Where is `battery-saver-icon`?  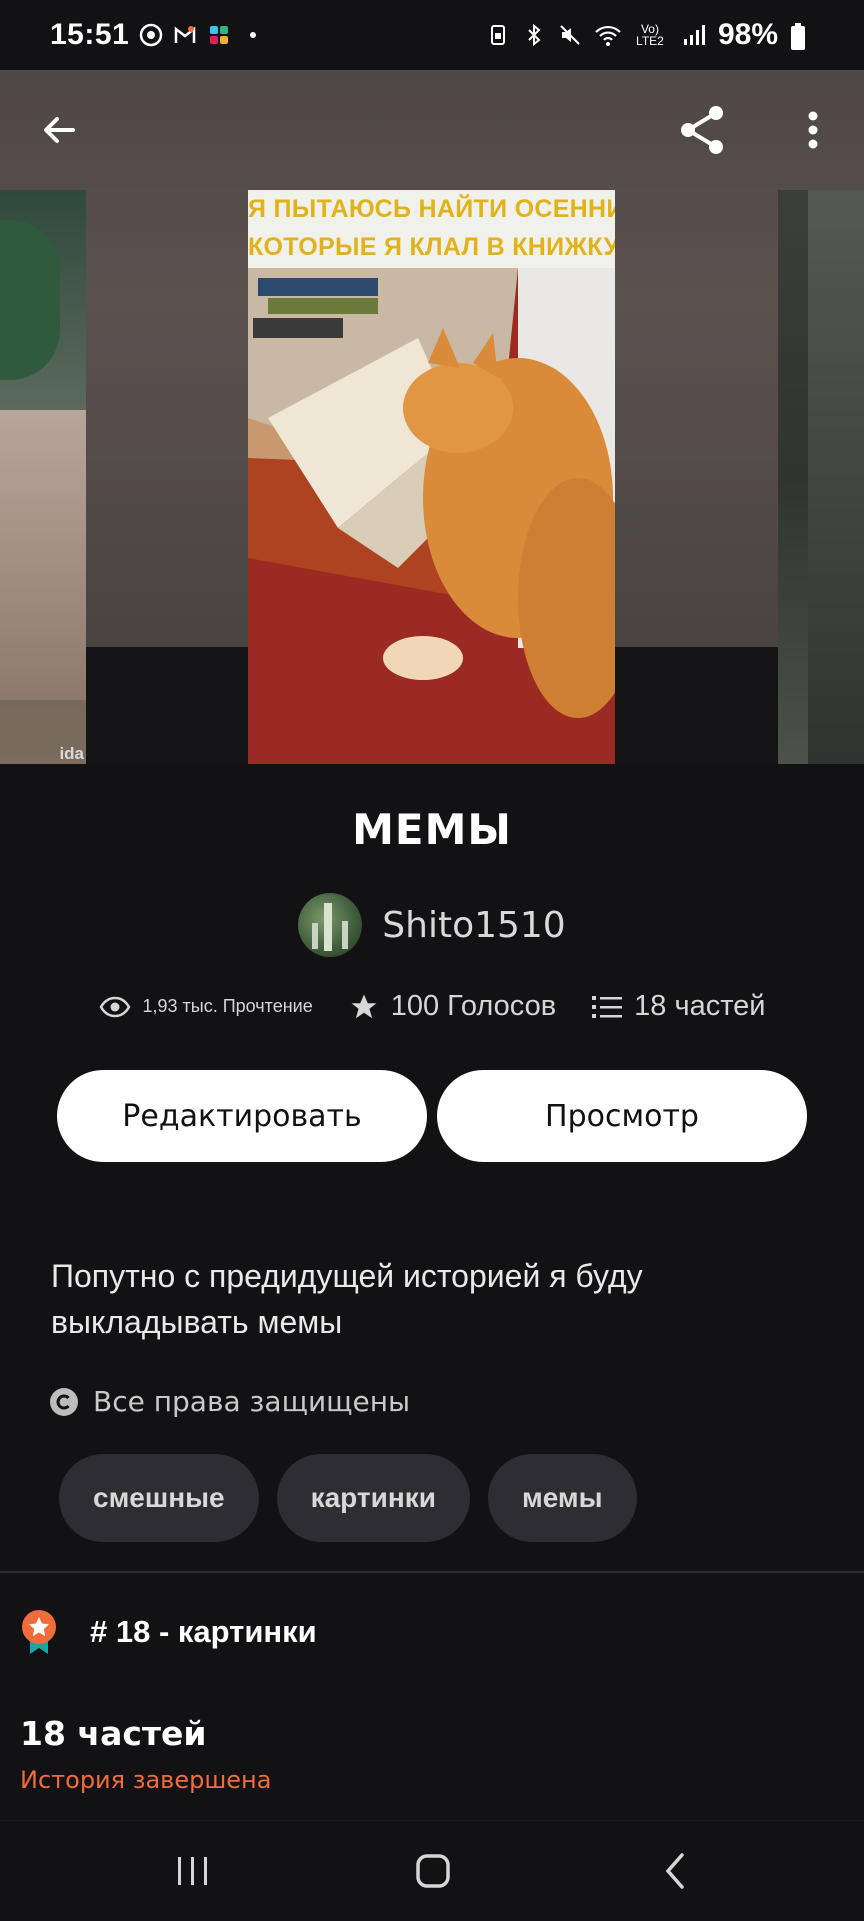
battery-saver-icon is located at coordinates (498, 35).